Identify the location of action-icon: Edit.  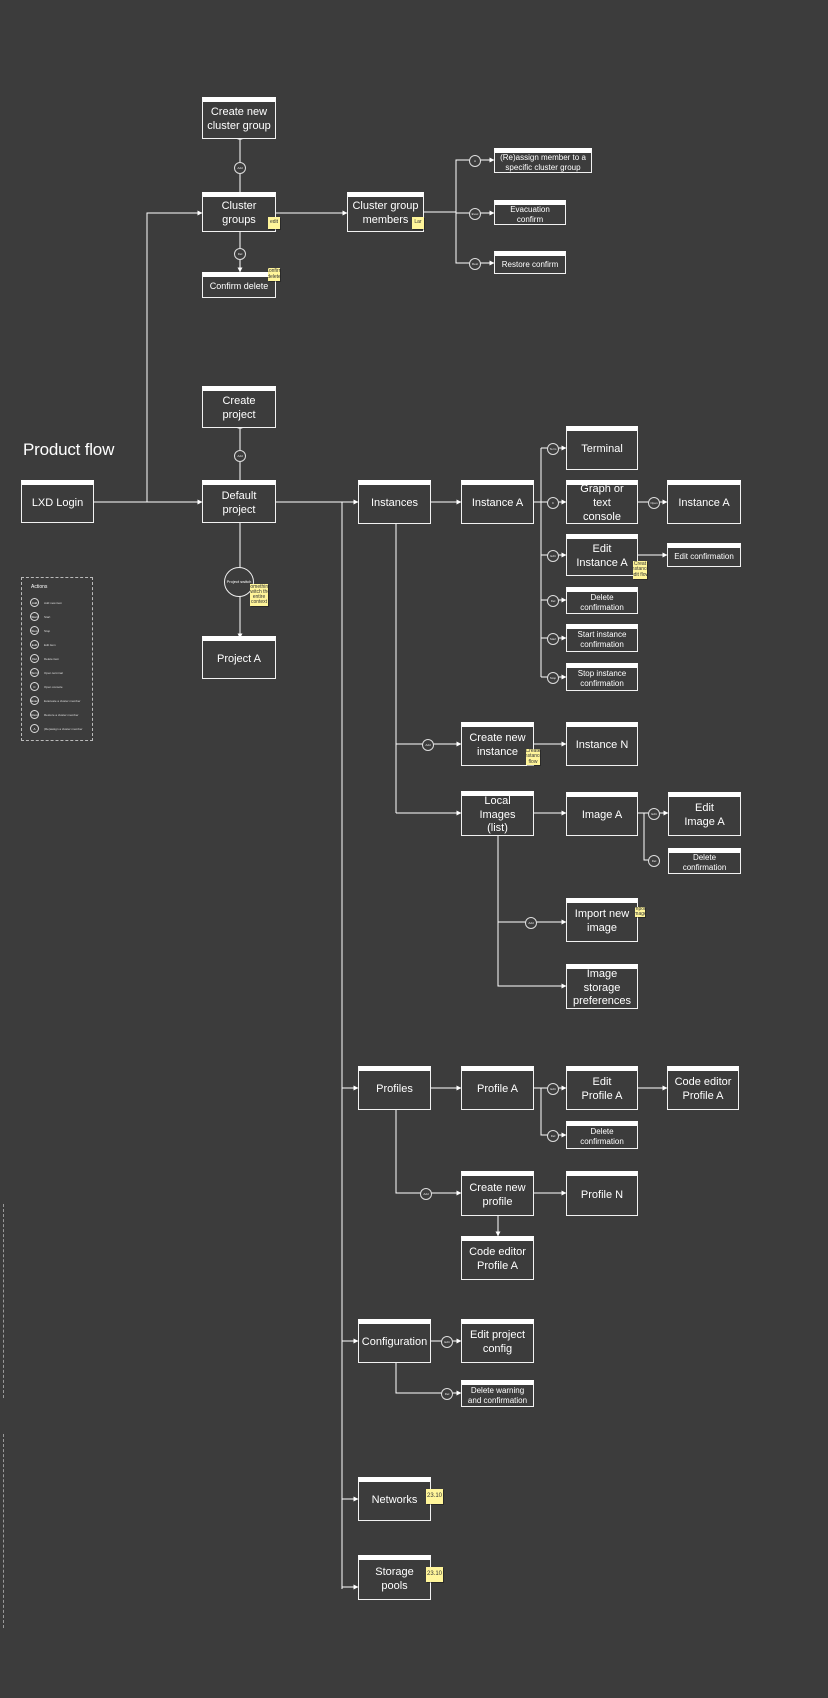
(34, 644).